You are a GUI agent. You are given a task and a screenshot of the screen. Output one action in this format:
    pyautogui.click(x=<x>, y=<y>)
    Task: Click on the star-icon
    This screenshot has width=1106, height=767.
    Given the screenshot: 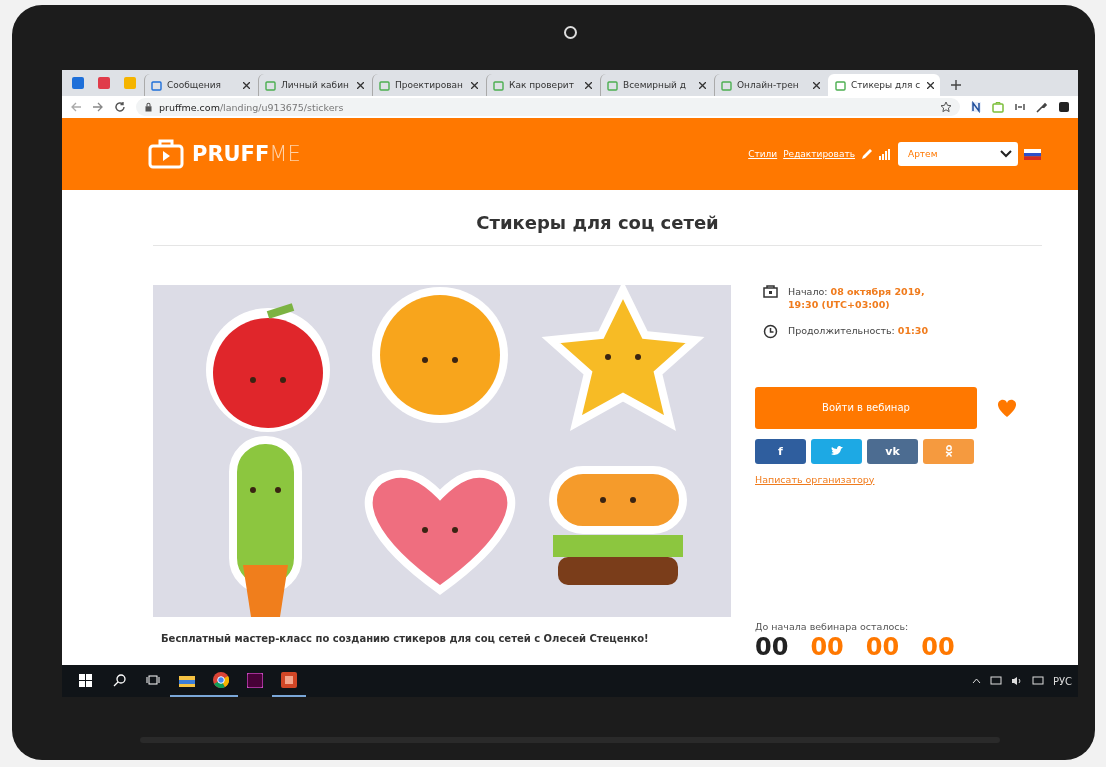 What is the action you would take?
    pyautogui.click(x=946, y=107)
    